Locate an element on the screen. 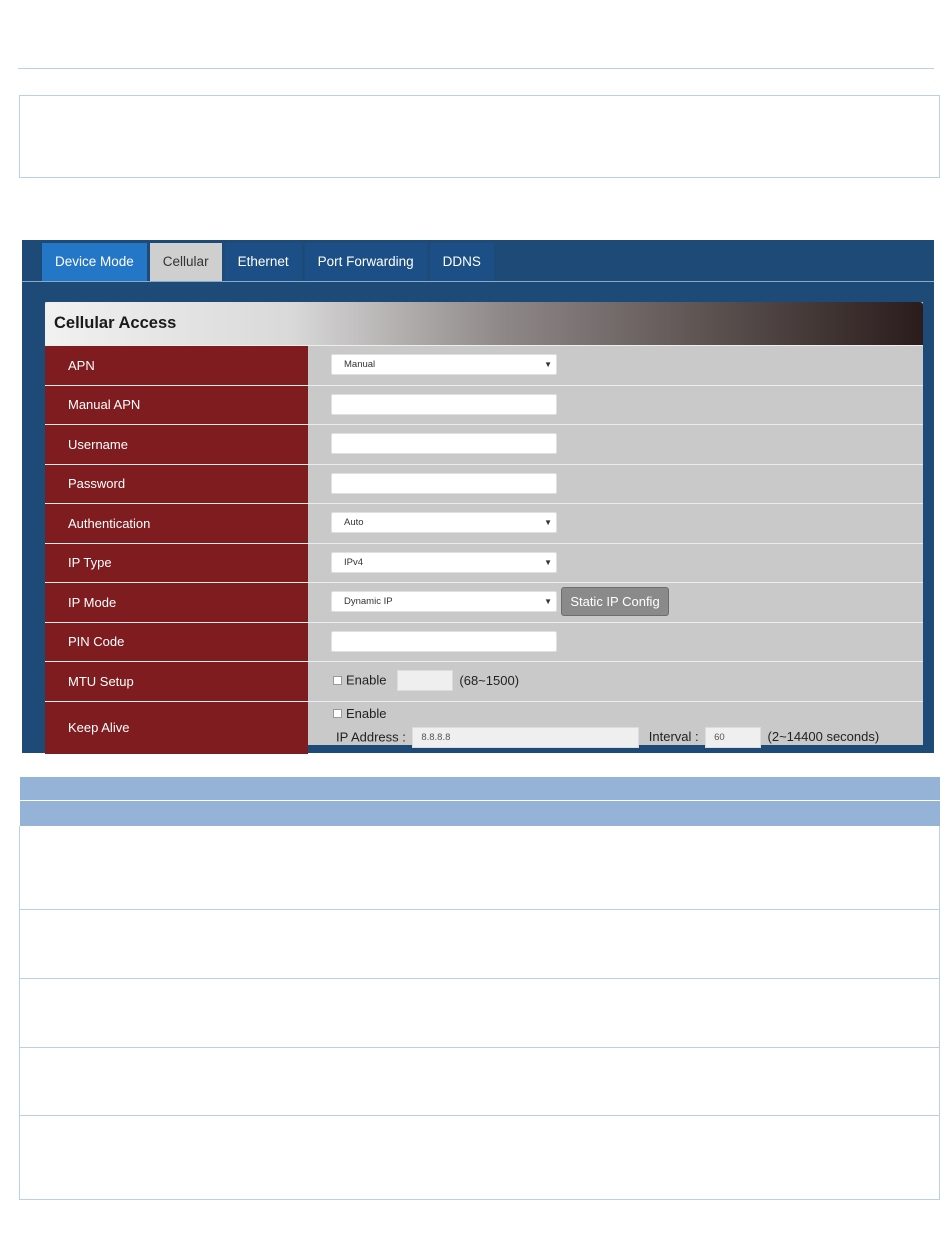 This screenshot has height=1254, width=950. ip-mode-select-value: Dynamic IP is located at coordinates (368, 601).